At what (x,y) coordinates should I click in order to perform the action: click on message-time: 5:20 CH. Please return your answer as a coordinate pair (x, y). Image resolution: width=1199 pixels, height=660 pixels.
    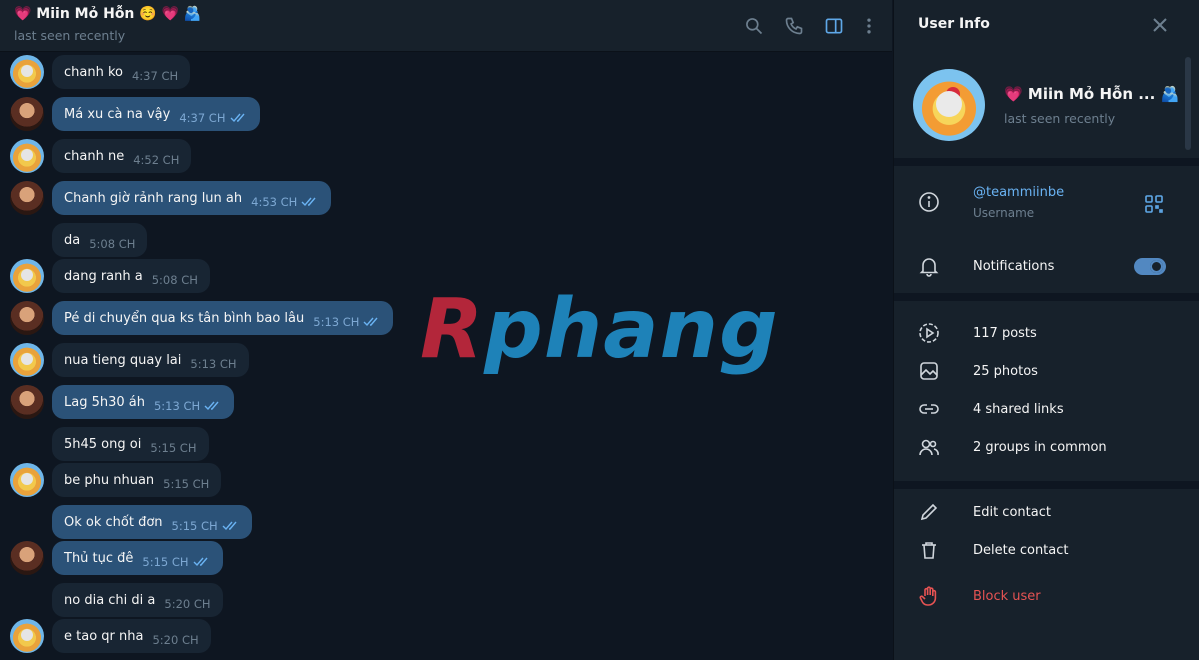
    Looking at the image, I should click on (187, 604).